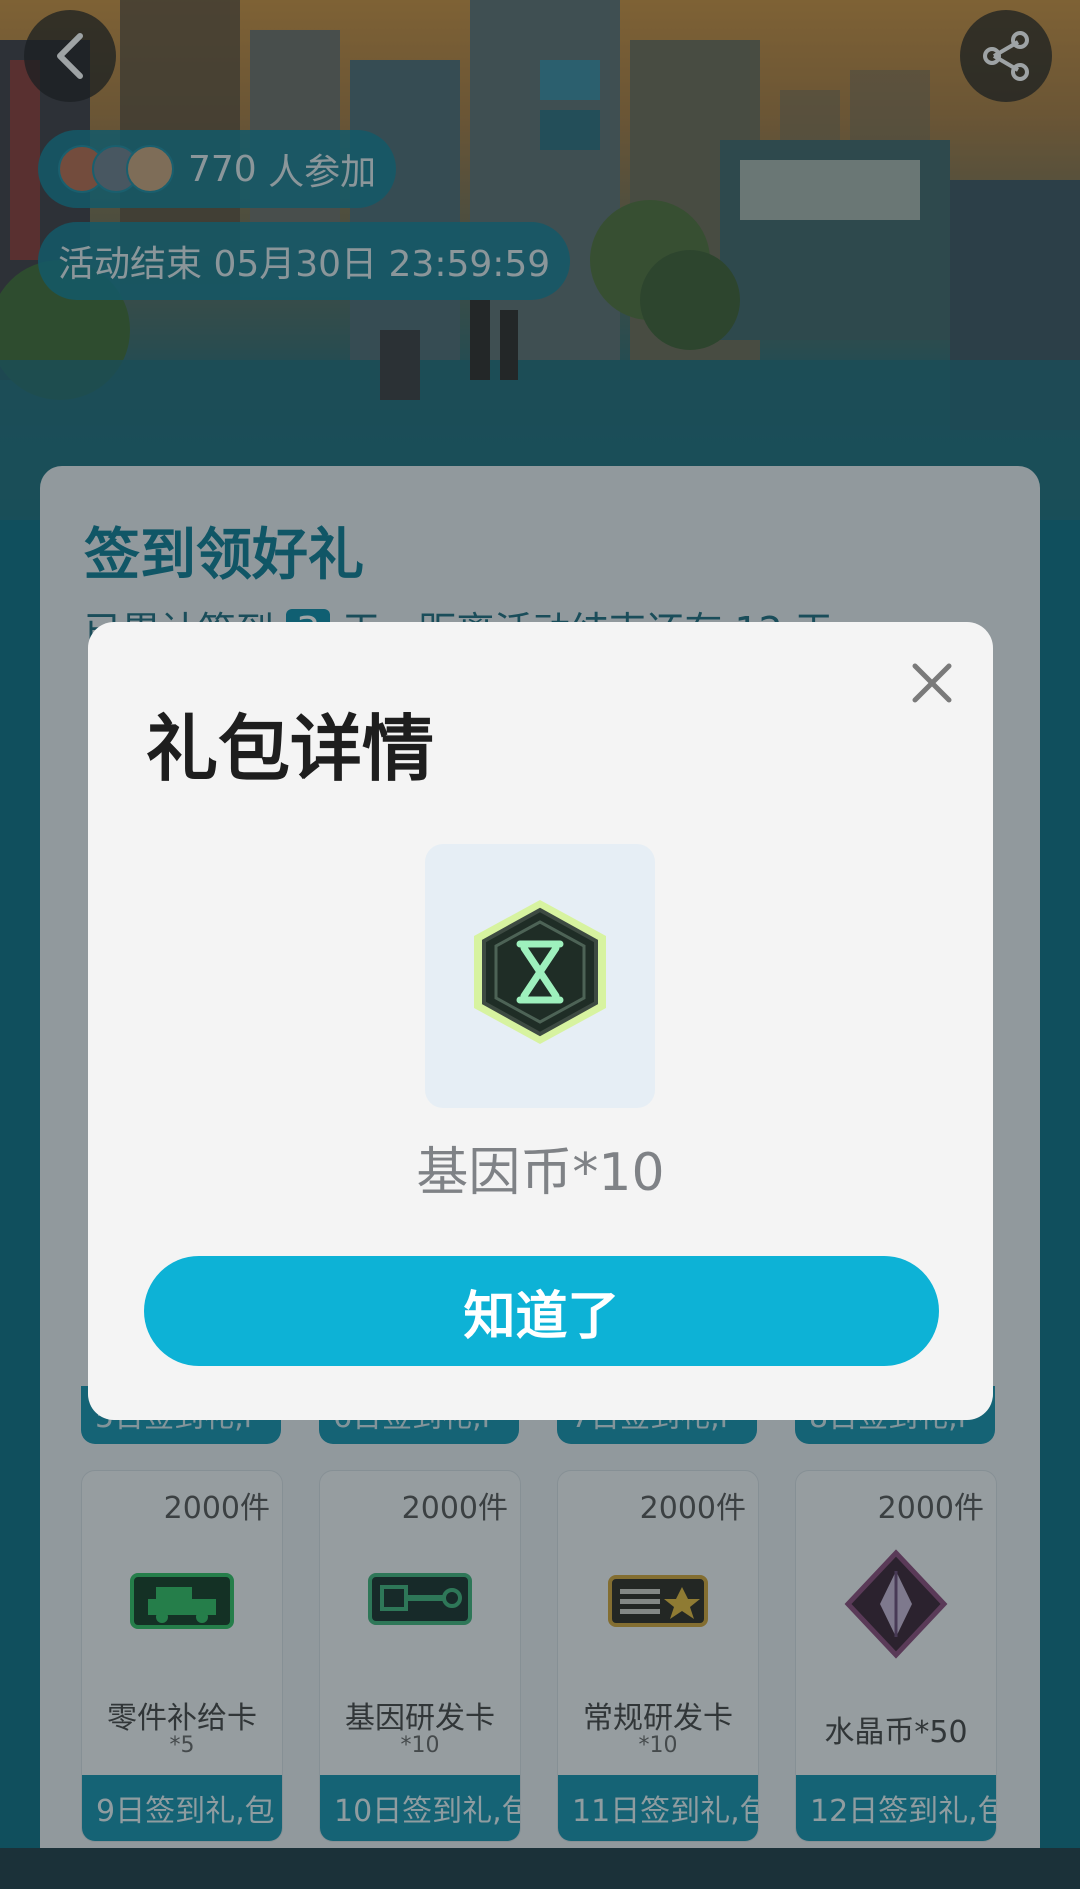  I want to click on gene-coin-icon, so click(540, 972).